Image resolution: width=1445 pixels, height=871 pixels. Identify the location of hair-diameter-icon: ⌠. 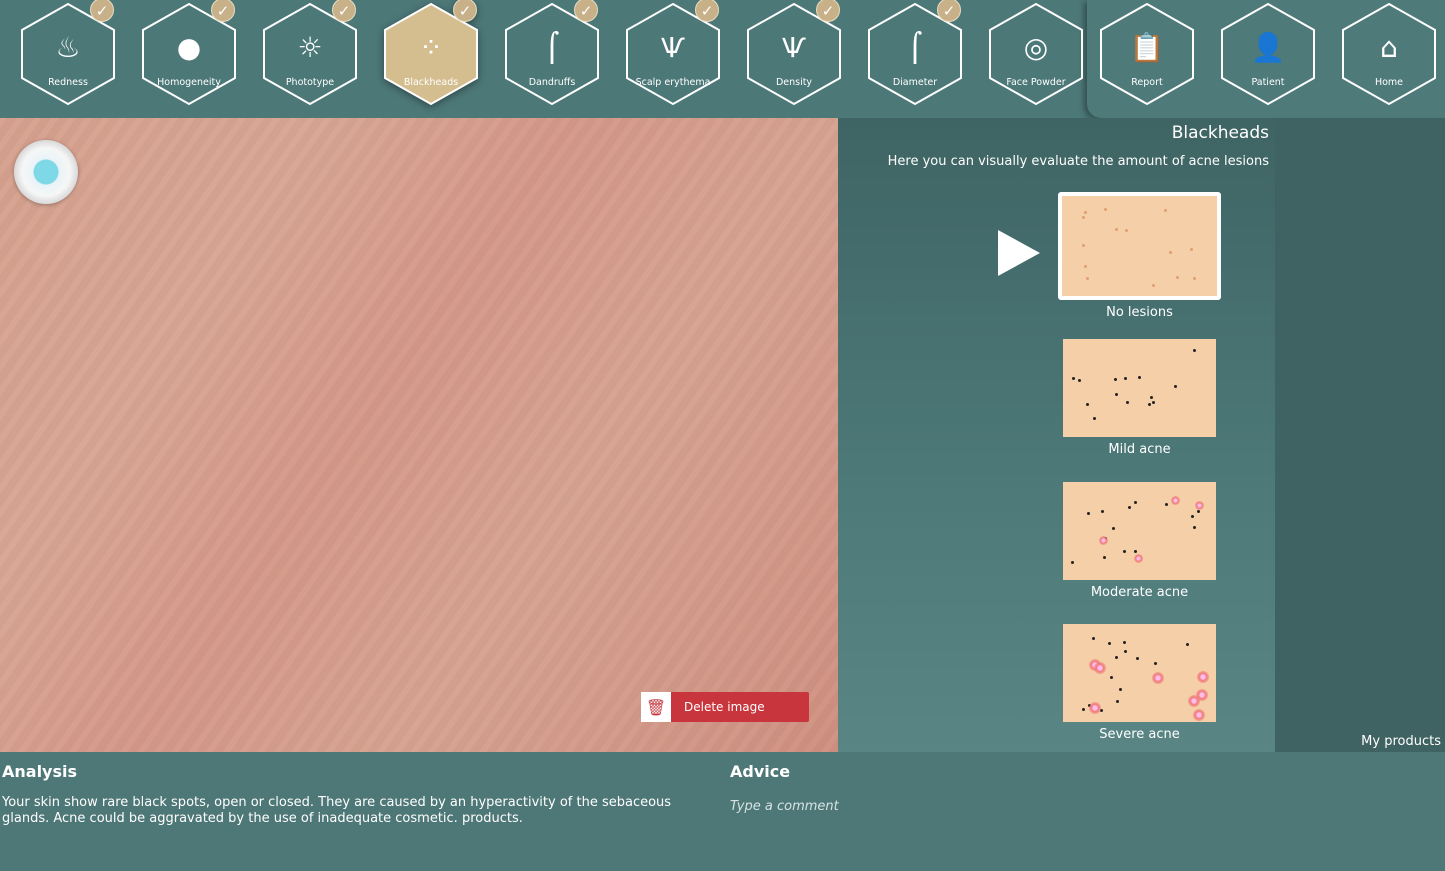
(915, 47).